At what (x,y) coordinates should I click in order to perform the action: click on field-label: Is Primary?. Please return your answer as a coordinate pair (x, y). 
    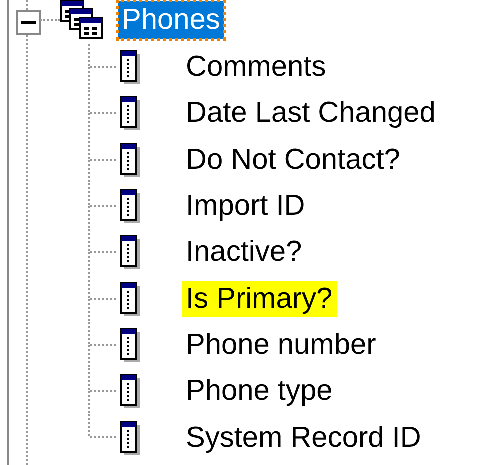
    Looking at the image, I should click on (259, 298).